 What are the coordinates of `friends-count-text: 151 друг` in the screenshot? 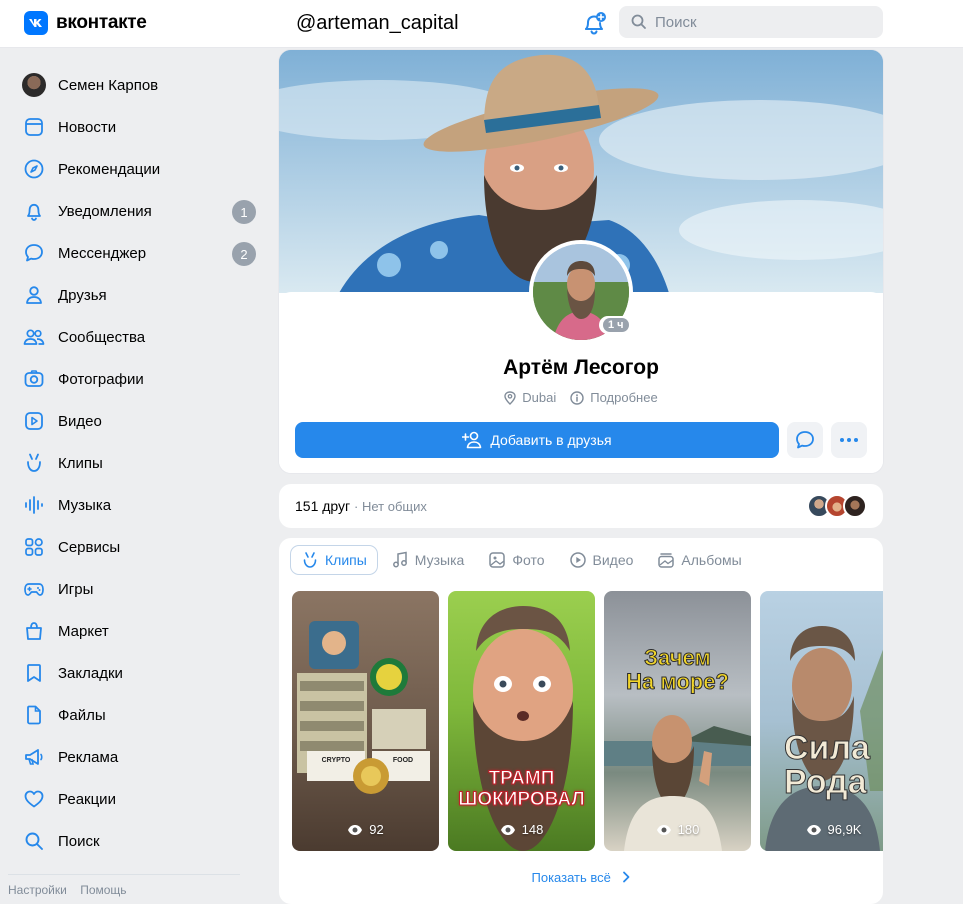 It's located at (323, 506).